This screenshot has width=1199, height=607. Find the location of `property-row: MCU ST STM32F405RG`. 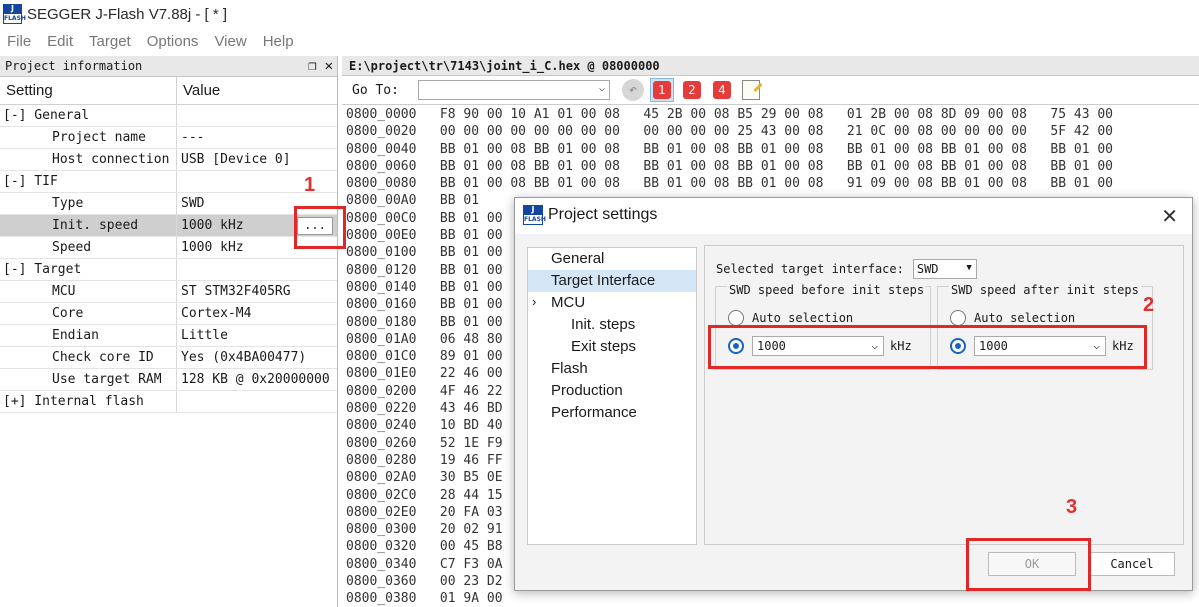

property-row: MCU ST STM32F405RG is located at coordinates (168, 292).